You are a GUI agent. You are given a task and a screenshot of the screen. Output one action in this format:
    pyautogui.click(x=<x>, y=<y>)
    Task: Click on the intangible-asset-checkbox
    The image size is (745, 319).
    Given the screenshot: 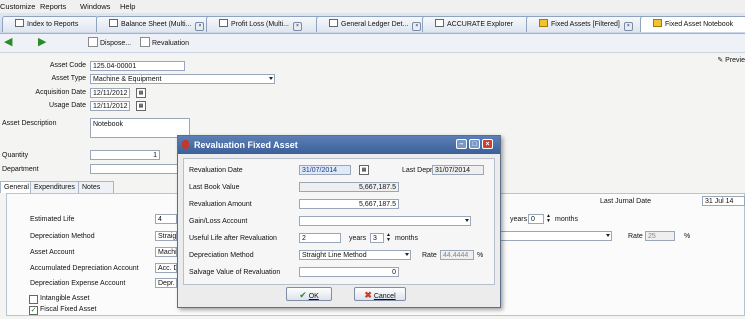 What is the action you would take?
    pyautogui.click(x=33, y=299)
    